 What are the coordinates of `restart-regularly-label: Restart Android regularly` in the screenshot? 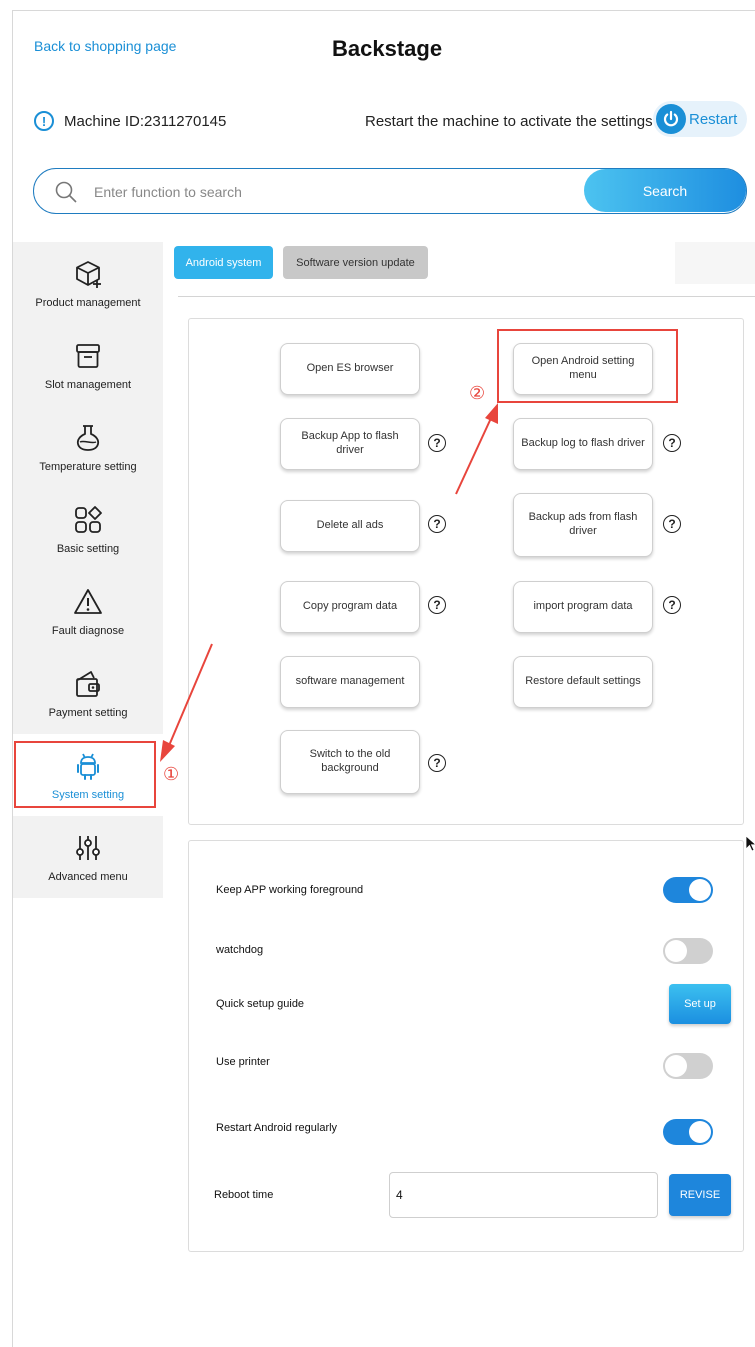 It's located at (277, 1128).